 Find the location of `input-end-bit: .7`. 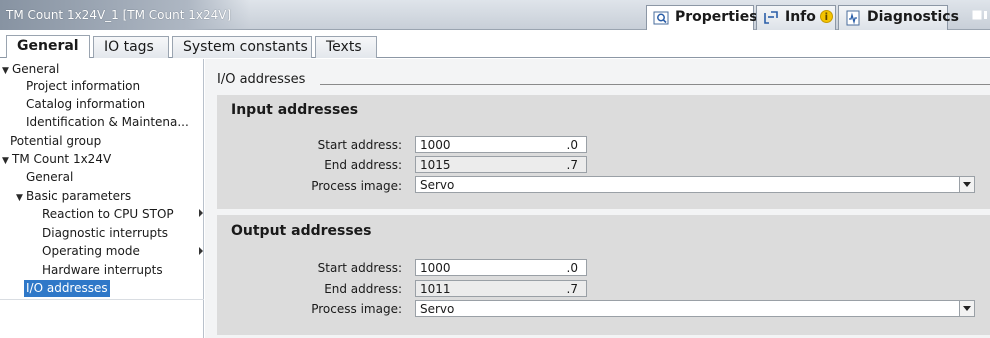

input-end-bit: .7 is located at coordinates (572, 165).